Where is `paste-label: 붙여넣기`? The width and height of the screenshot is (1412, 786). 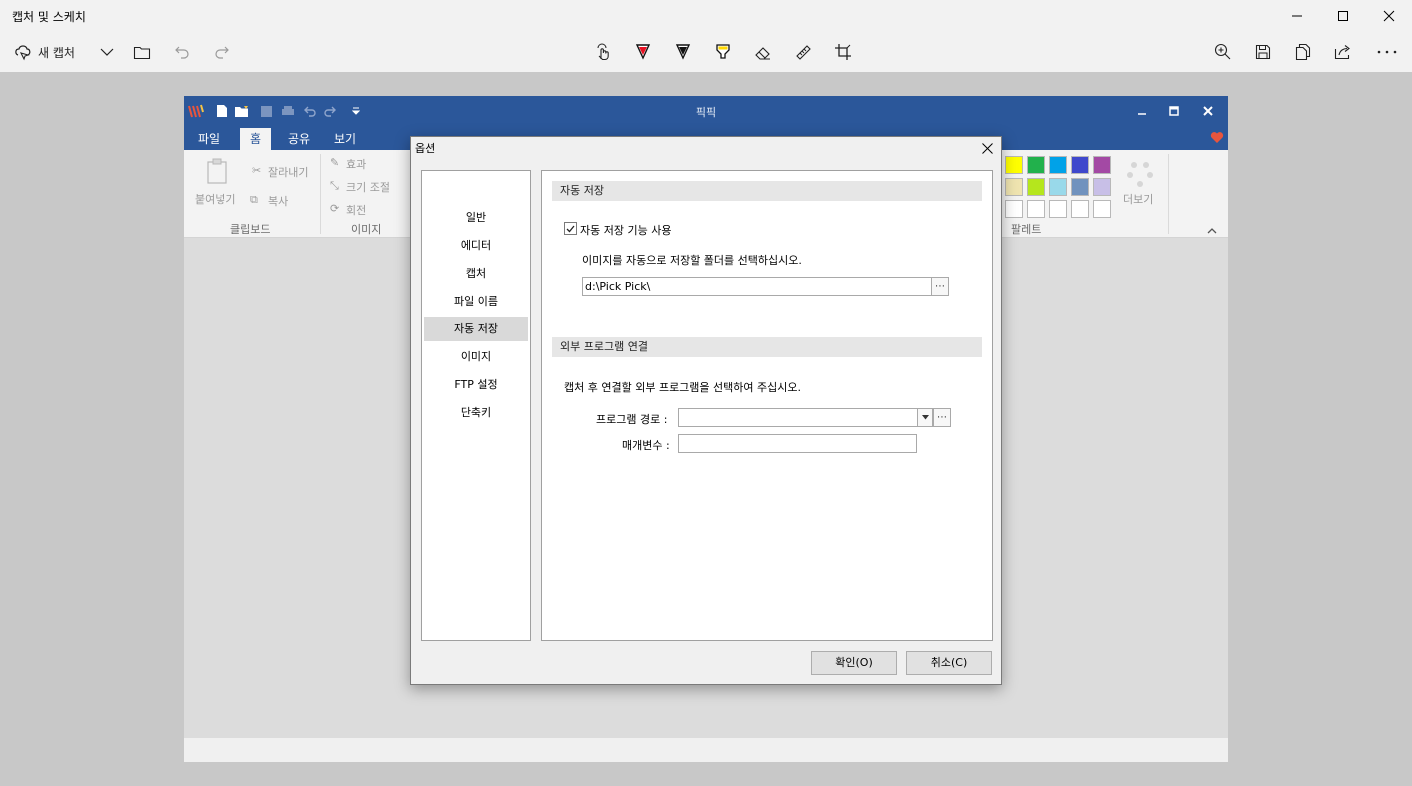
paste-label: 붙여넣기 is located at coordinates (215, 199).